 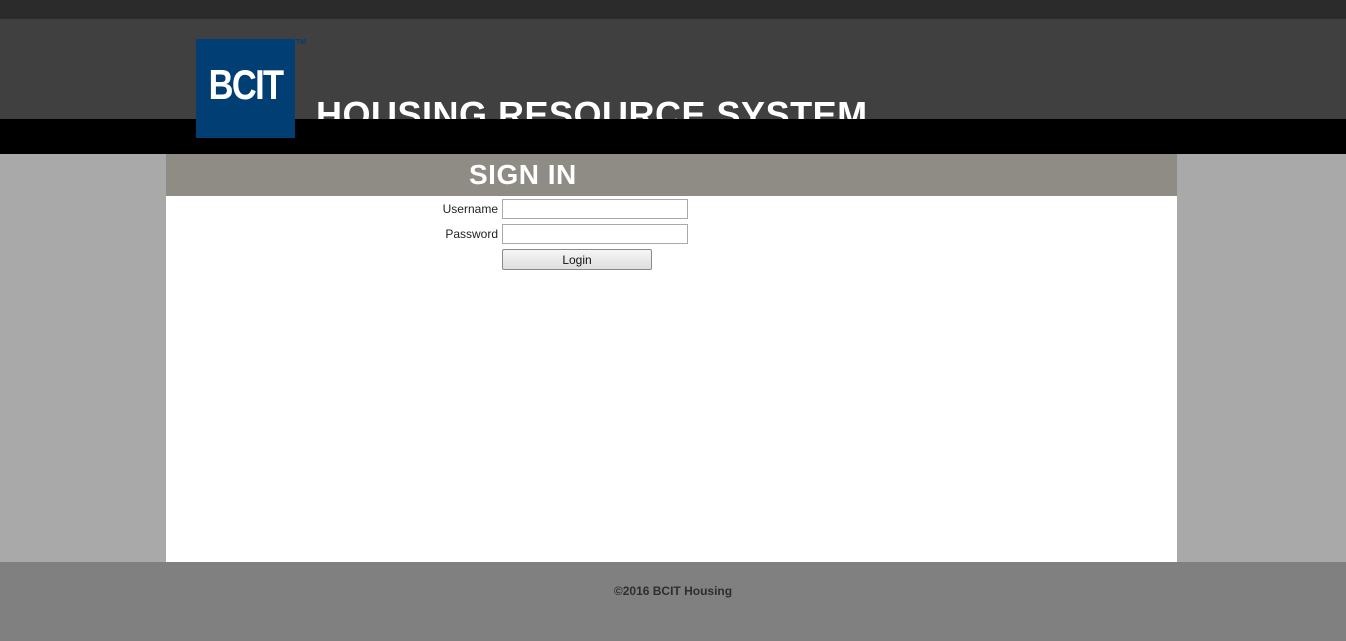 What do you see at coordinates (523, 174) in the screenshot?
I see `signin-title: SIGN IN` at bounding box center [523, 174].